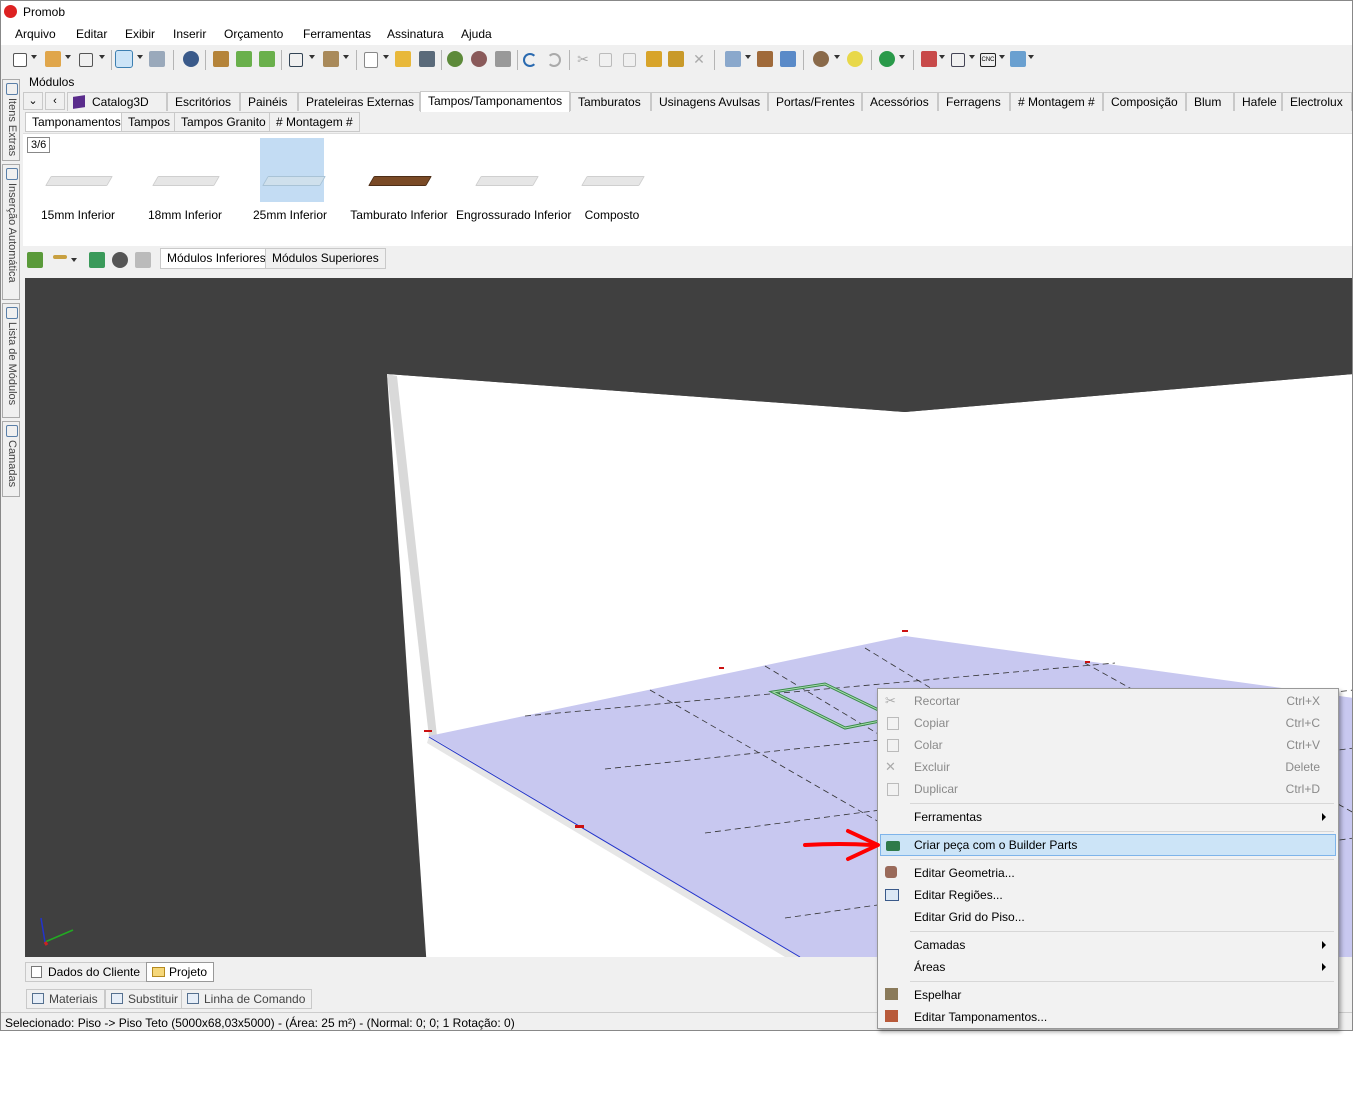 The image size is (1357, 1099). I want to click on menu-exibir: Exibir, so click(140, 34).